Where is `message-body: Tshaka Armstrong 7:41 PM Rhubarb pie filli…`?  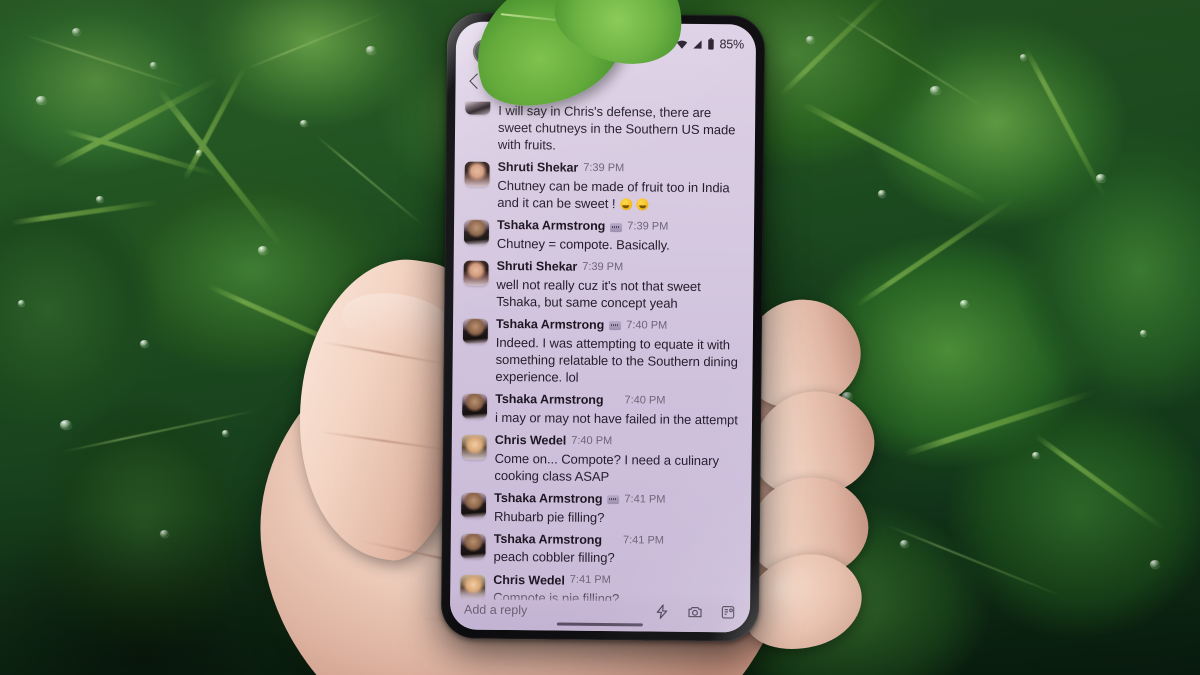 message-body: Tshaka Armstrong 7:41 PM Rhubarb pie filli… is located at coordinates (617, 509).